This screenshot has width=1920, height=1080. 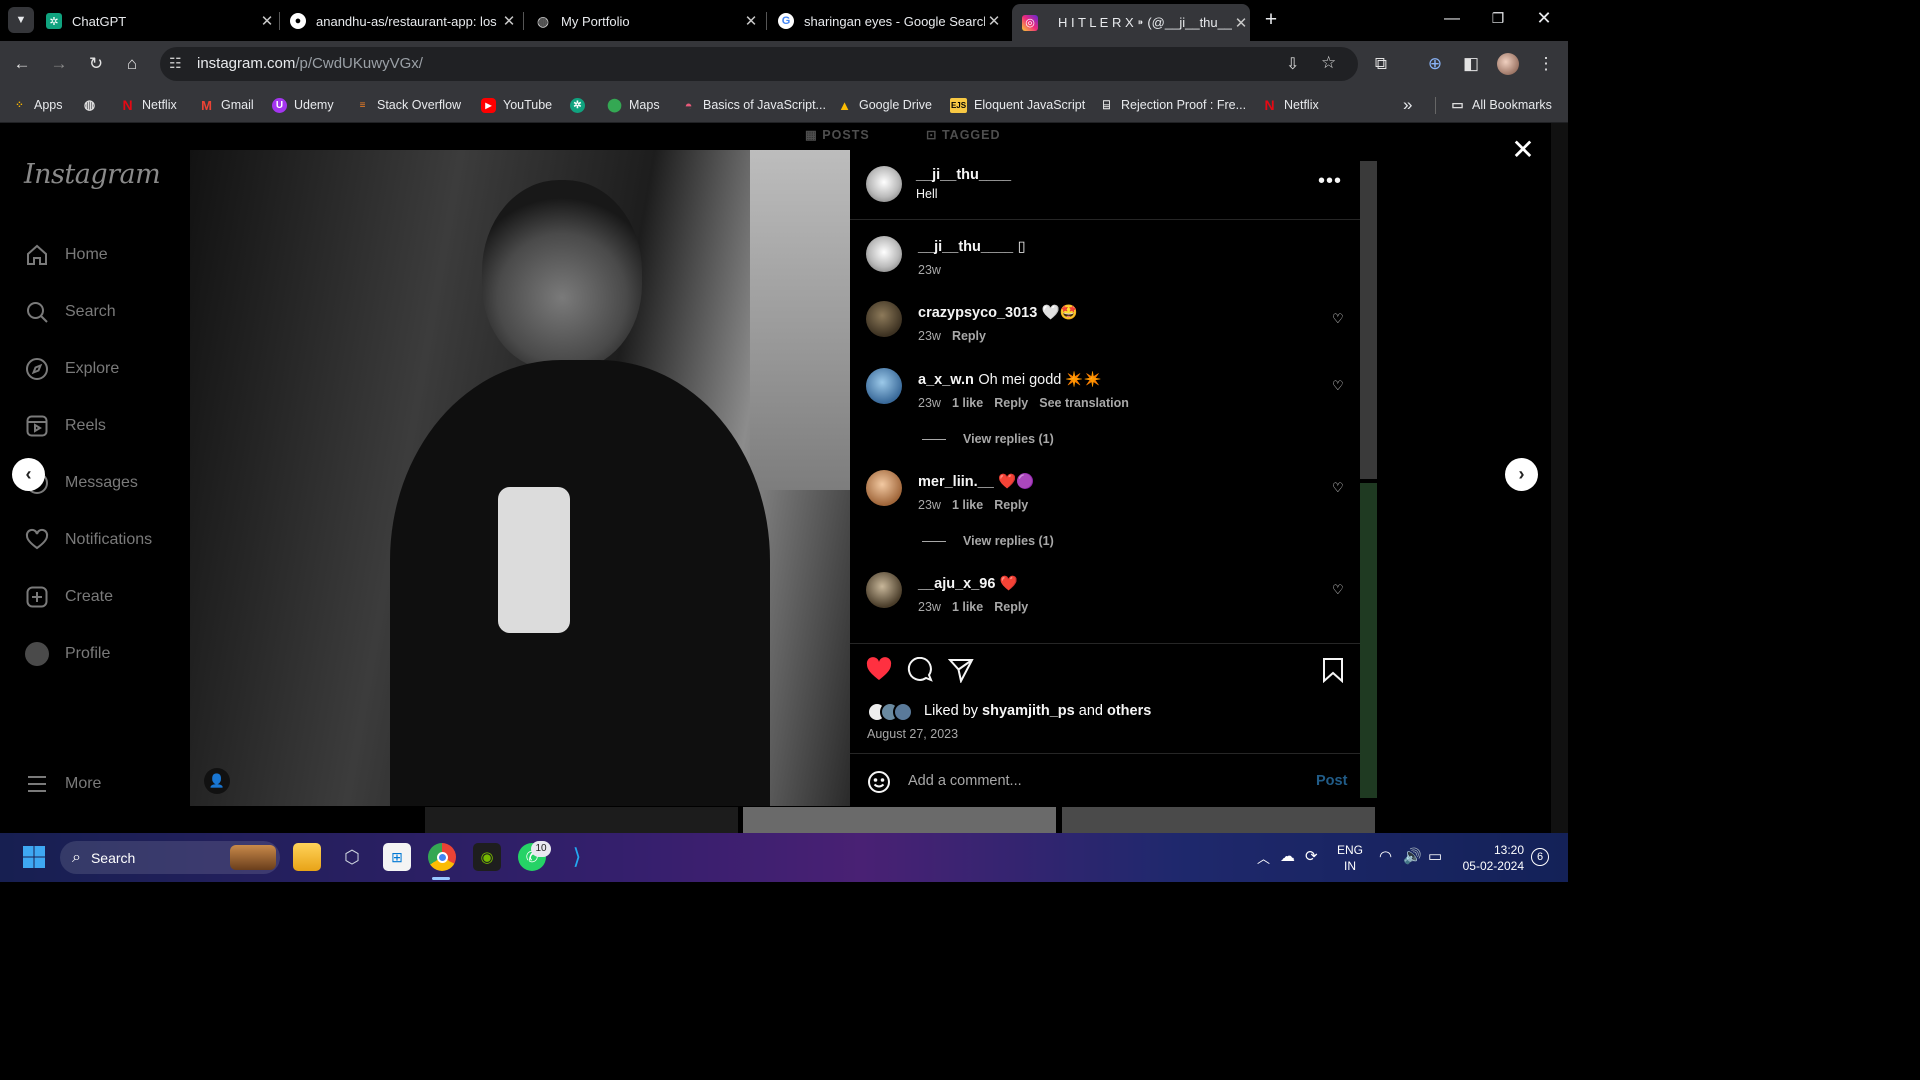 What do you see at coordinates (1559, 478) in the screenshot?
I see `page-scrollbar` at bounding box center [1559, 478].